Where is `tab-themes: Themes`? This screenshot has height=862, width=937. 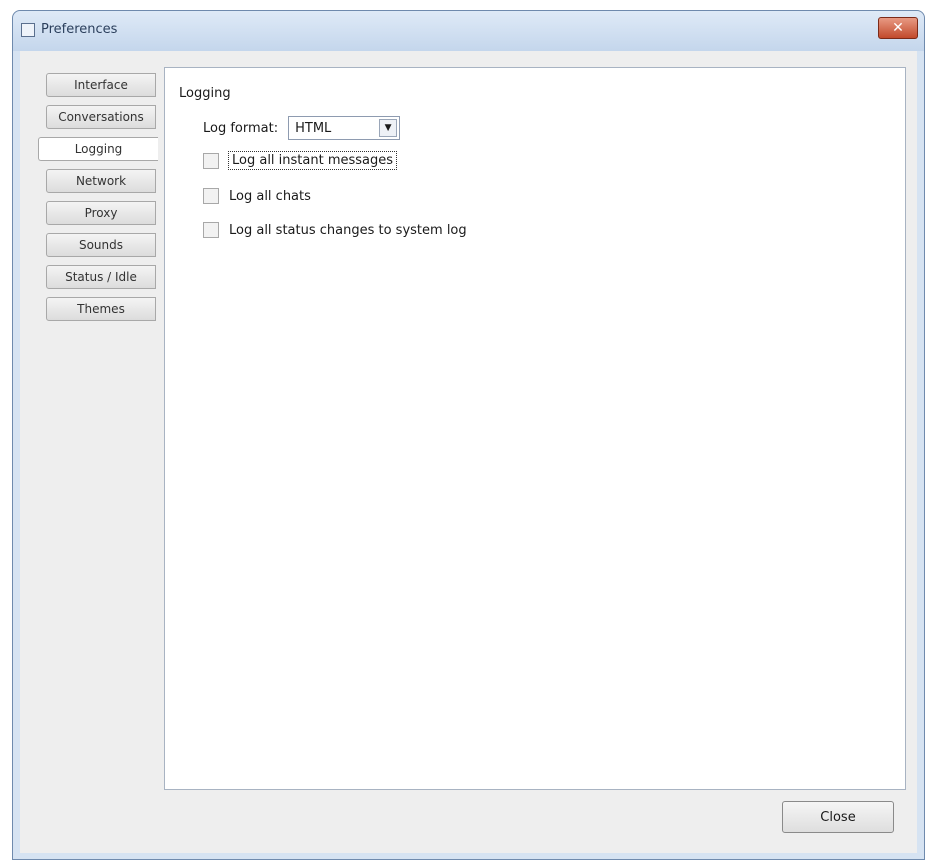 tab-themes: Themes is located at coordinates (101, 309).